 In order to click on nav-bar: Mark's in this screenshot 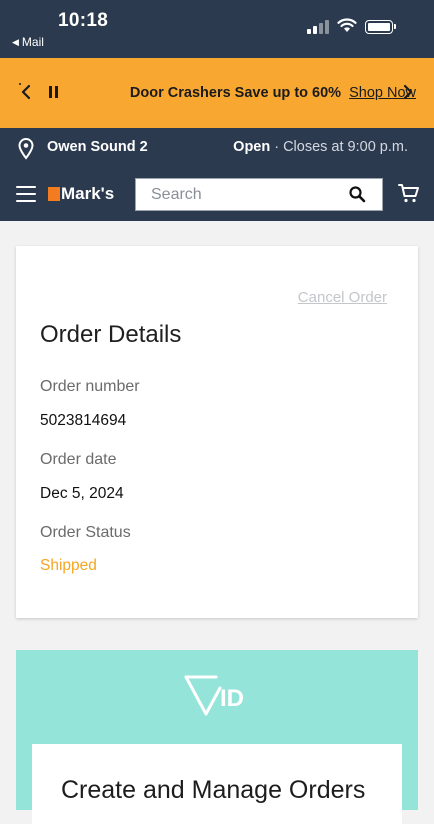, I will do `click(217, 194)`.